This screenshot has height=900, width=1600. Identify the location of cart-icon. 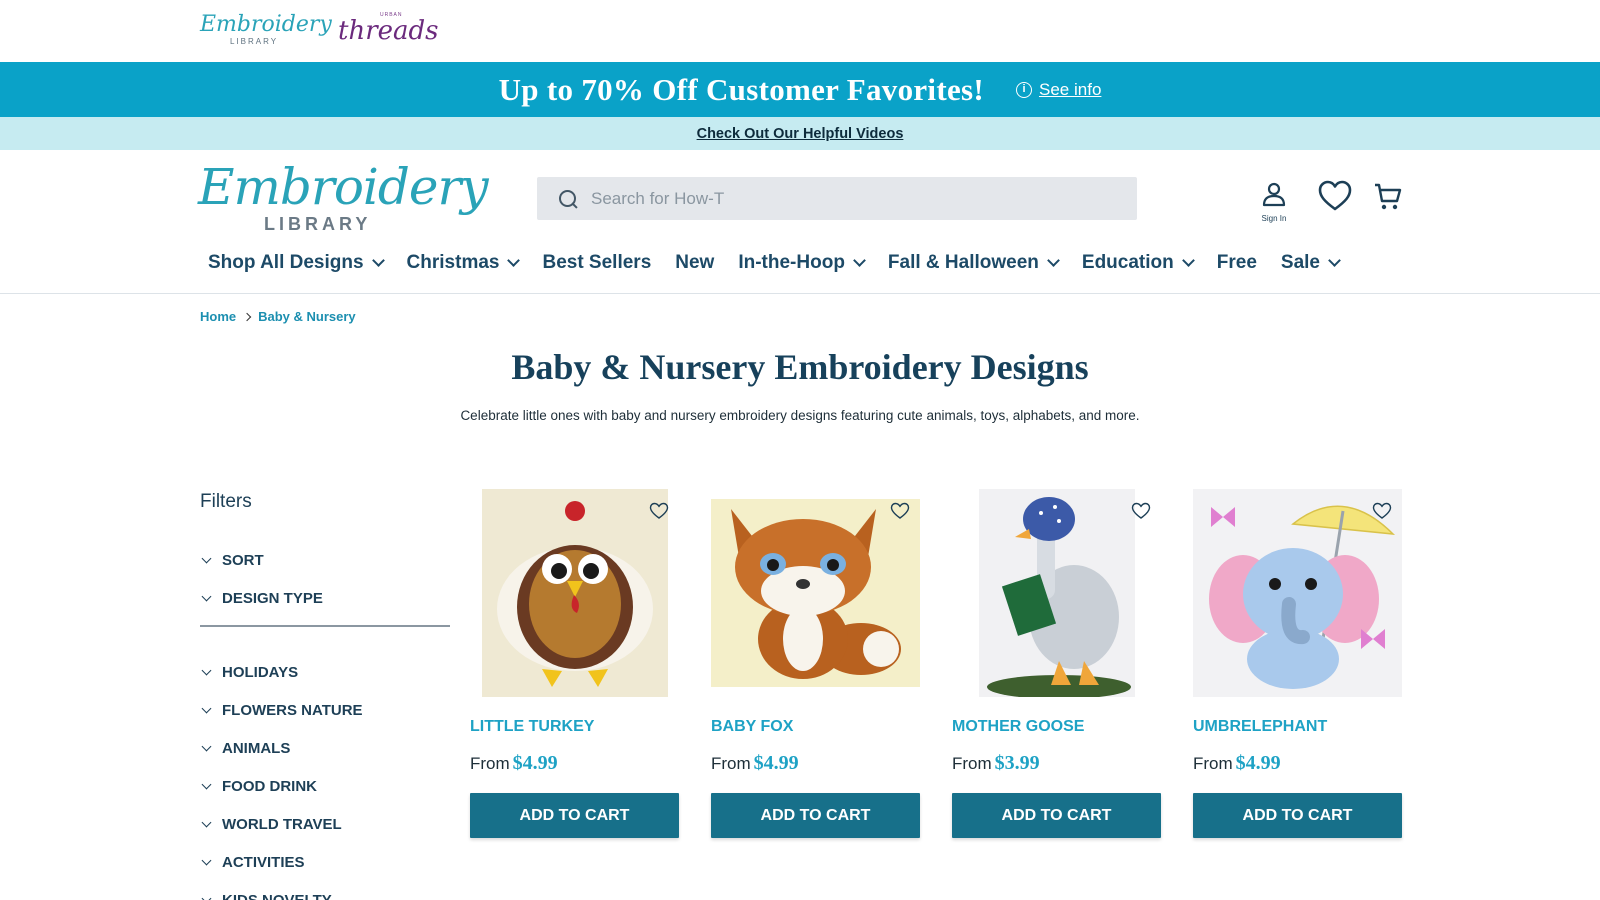
(1388, 196).